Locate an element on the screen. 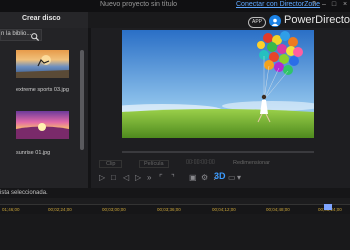 This screenshot has height=250, width=350. status-text: ista seleccionada. is located at coordinates (24, 193).